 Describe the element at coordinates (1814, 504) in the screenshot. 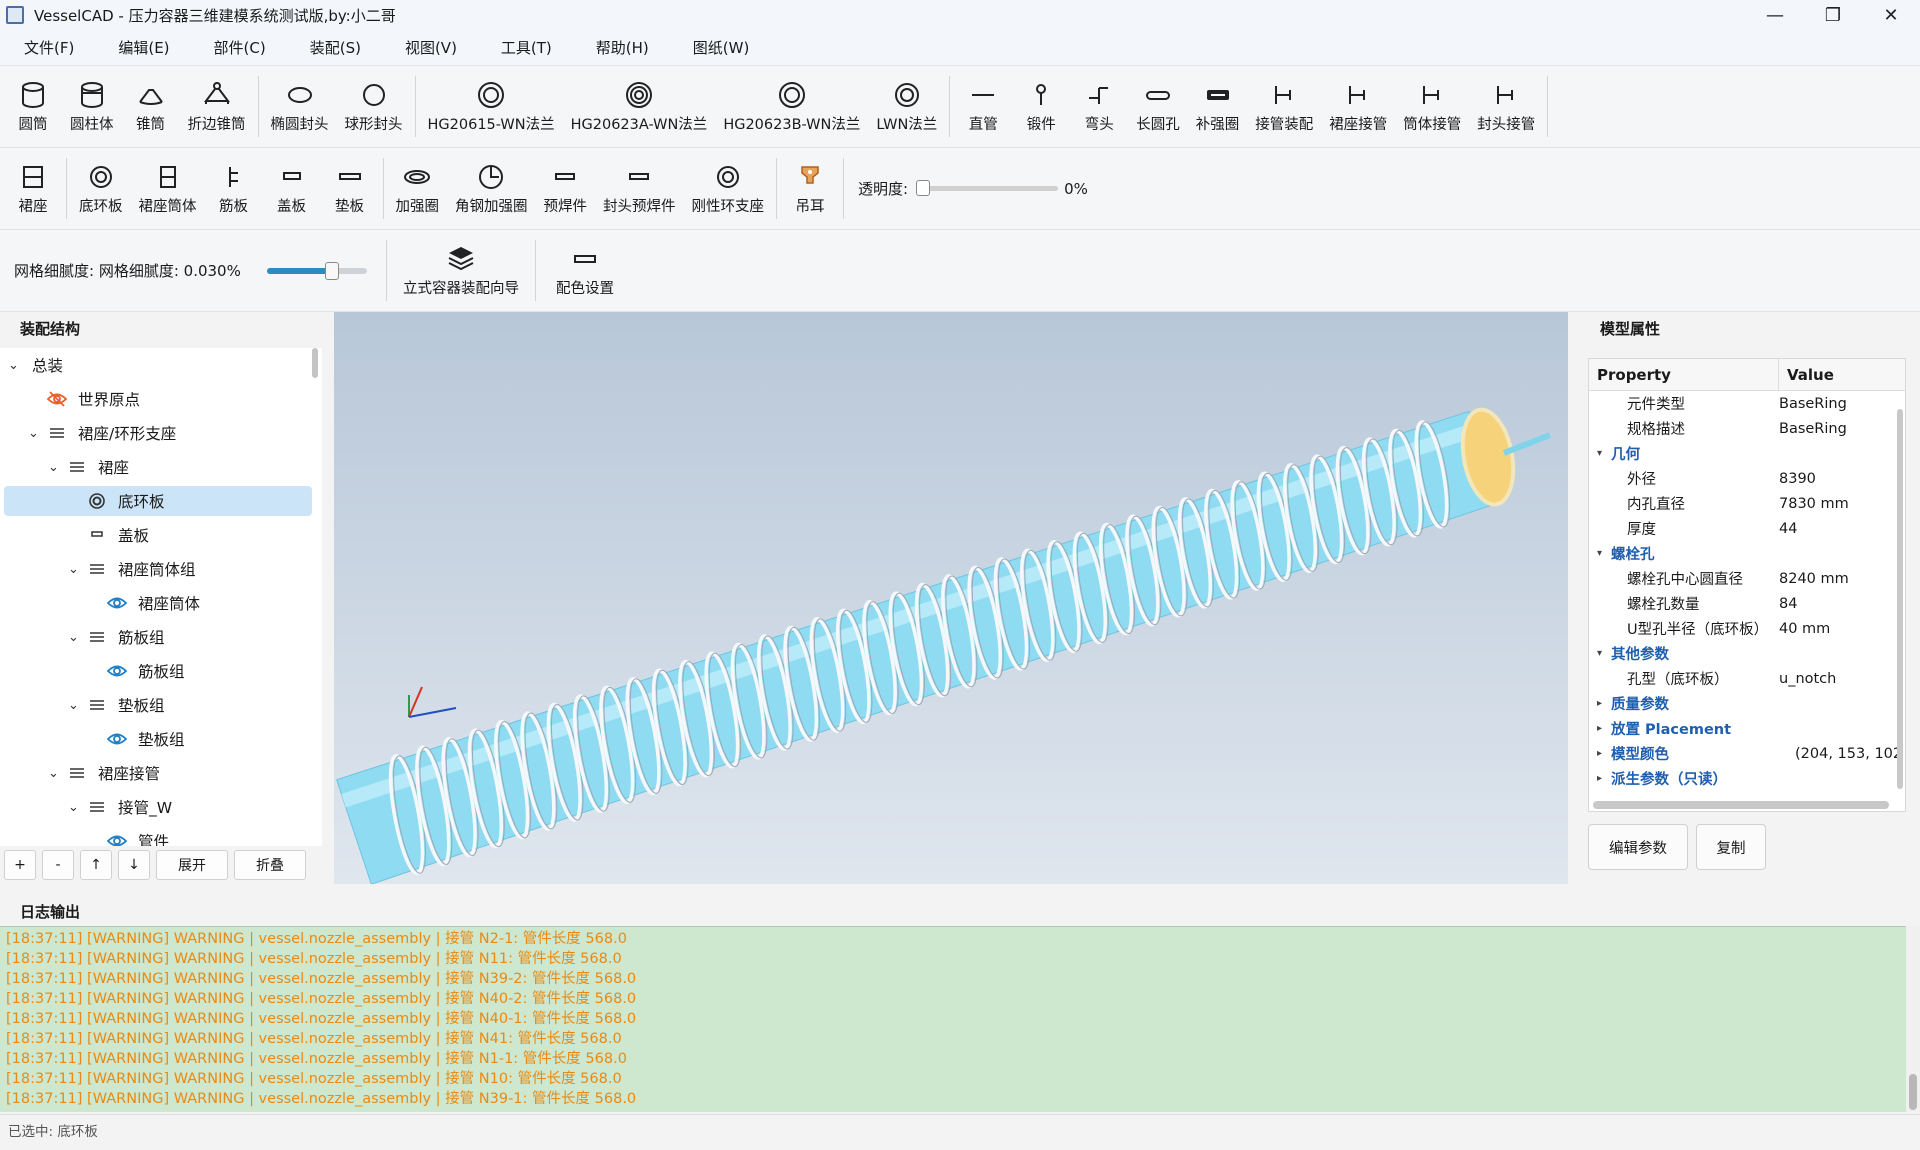

I see `property-value: 7830 mm` at that location.